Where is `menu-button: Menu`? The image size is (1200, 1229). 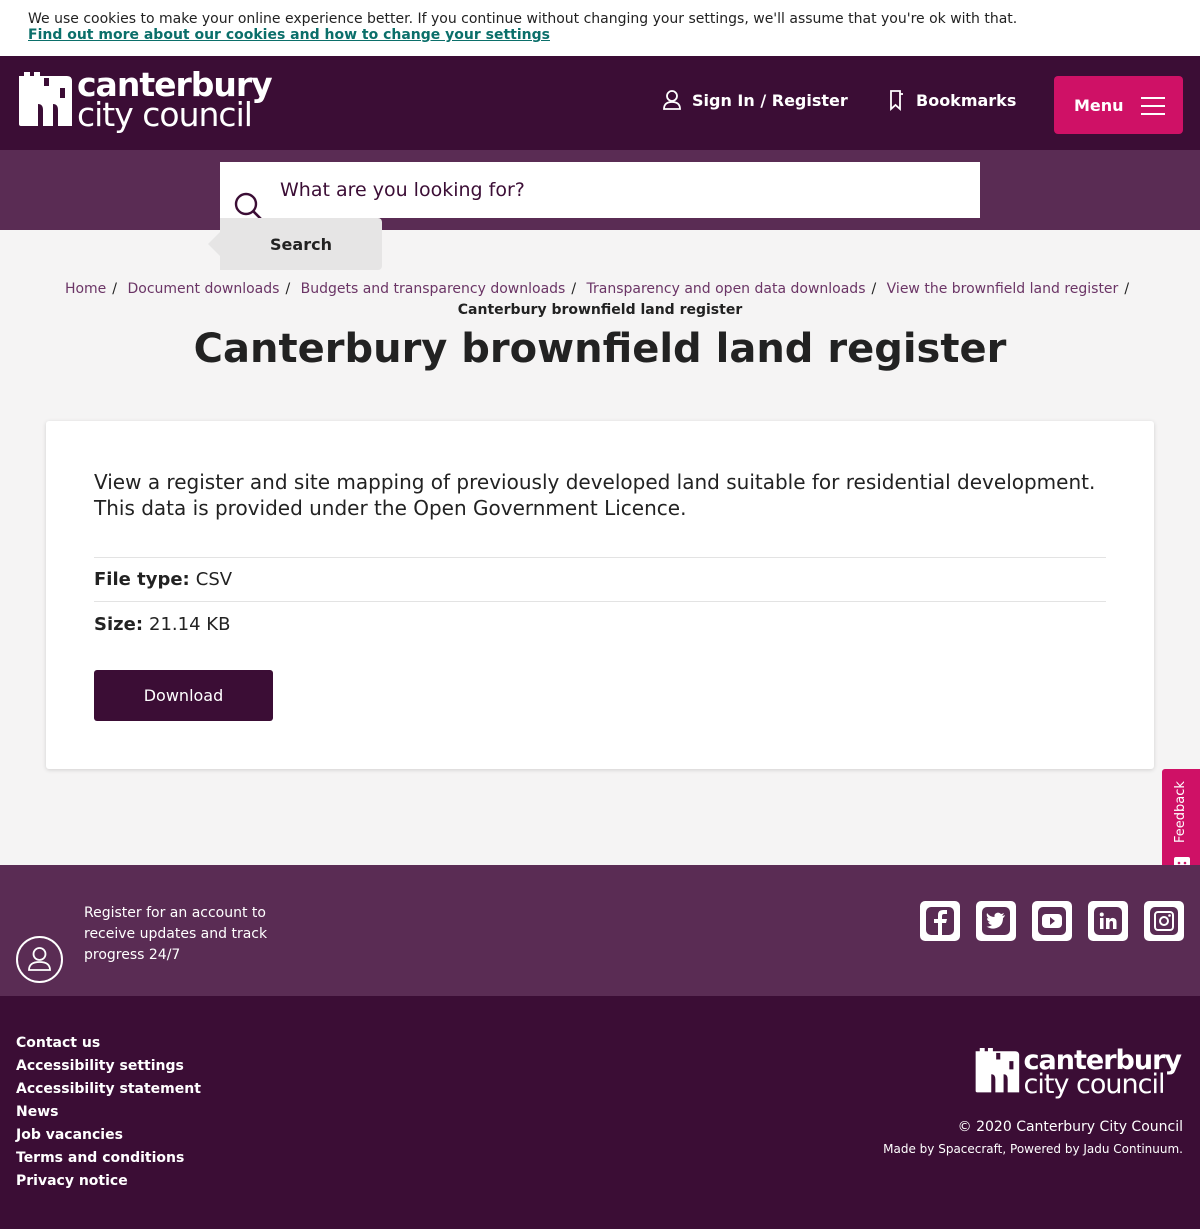
menu-button: Menu is located at coordinates (1118, 105).